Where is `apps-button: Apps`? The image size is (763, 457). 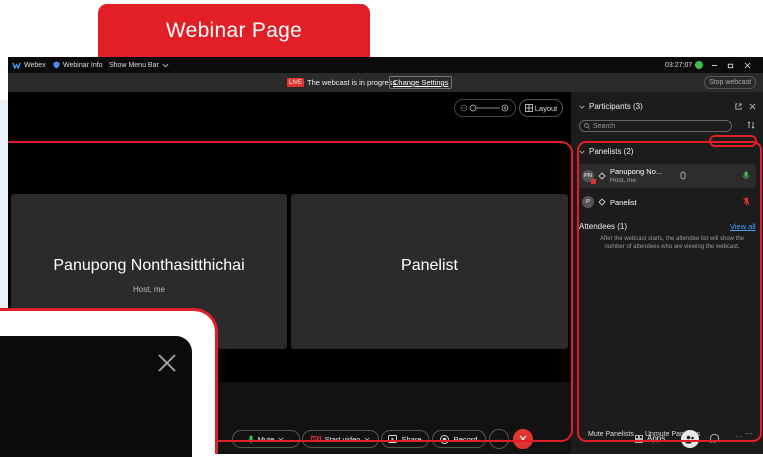
apps-button: Apps is located at coordinates (650, 438).